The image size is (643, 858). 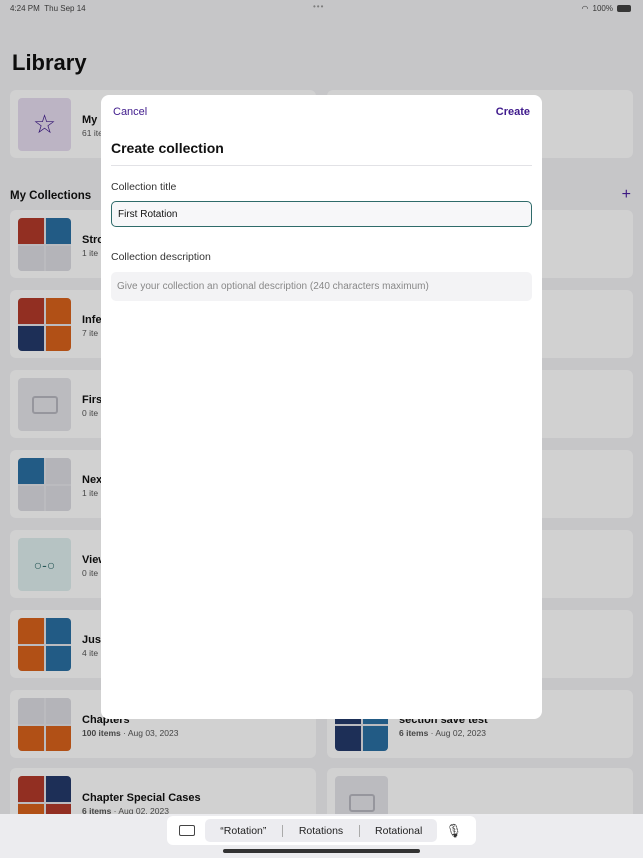 I want to click on collection-title-label: Collection title, so click(x=144, y=187).